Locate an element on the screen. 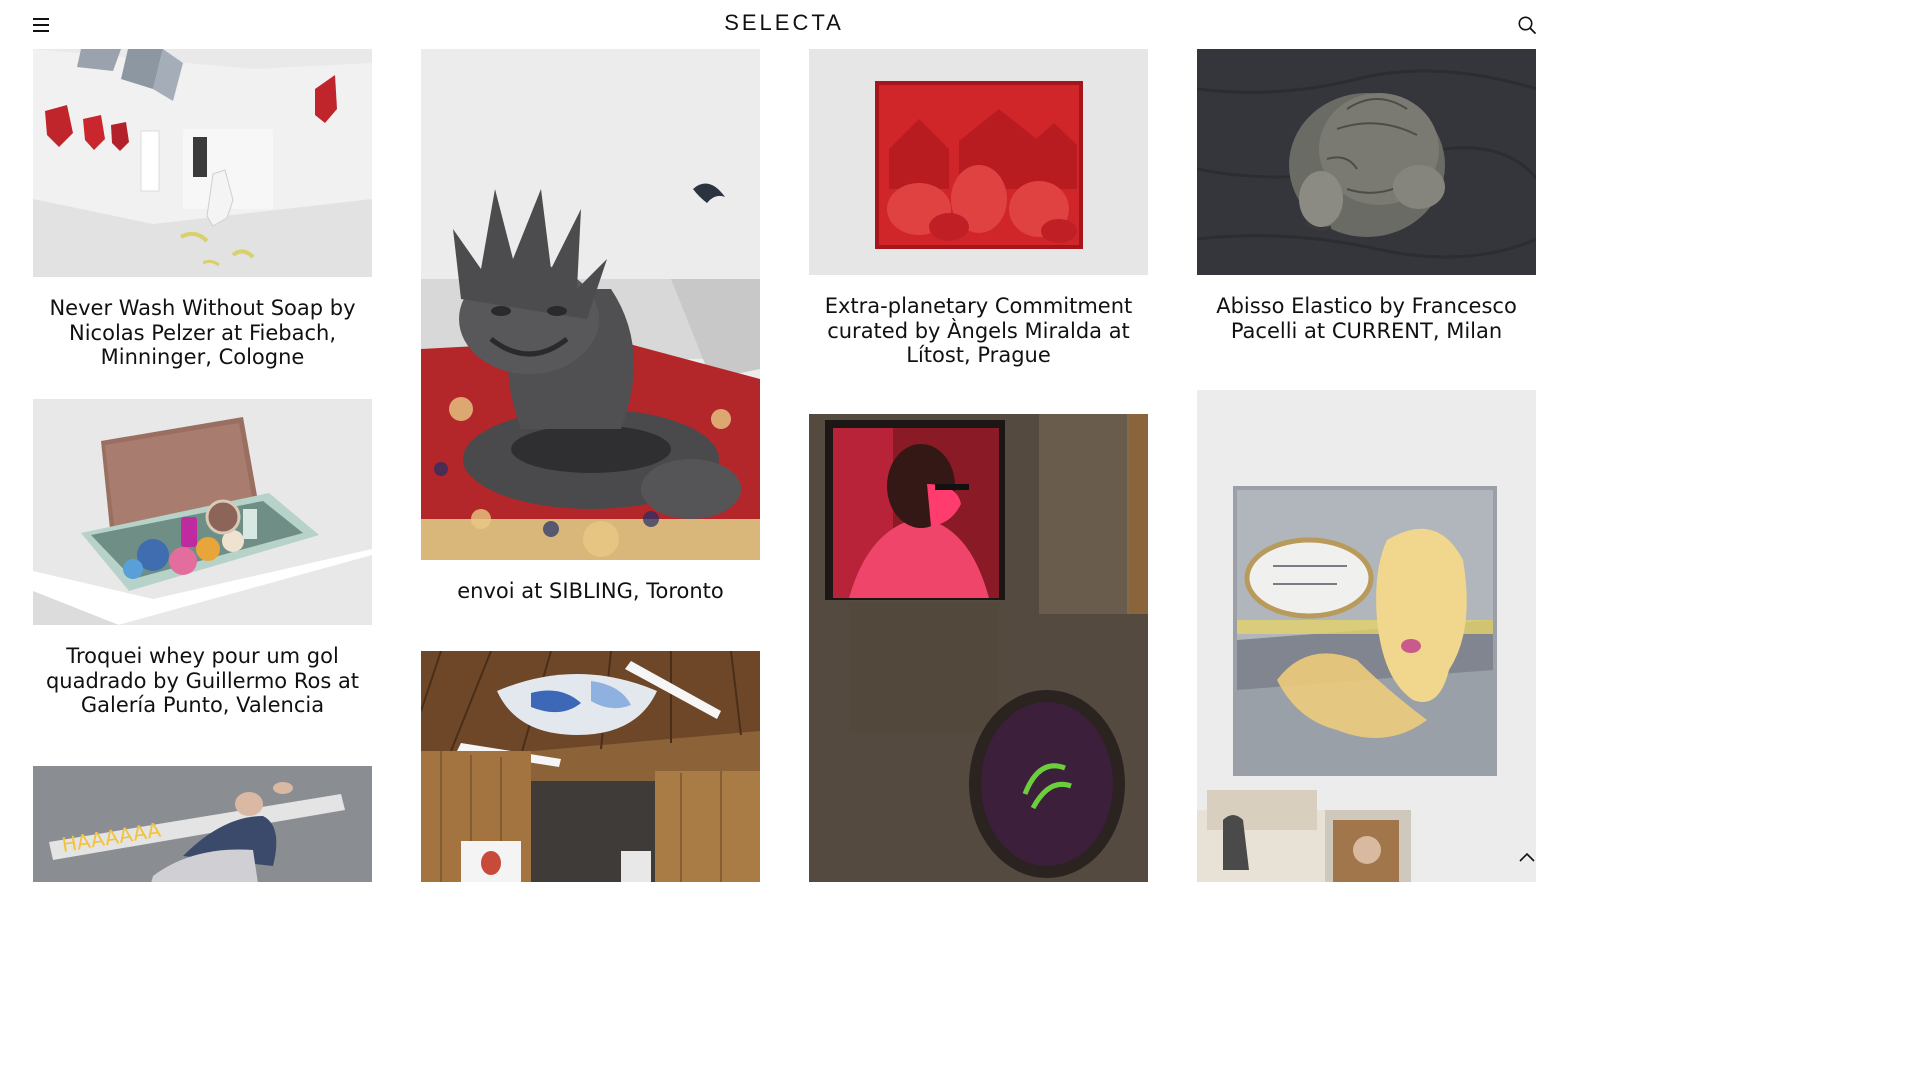  post-image-ceramic-dragon is located at coordinates (590, 304).